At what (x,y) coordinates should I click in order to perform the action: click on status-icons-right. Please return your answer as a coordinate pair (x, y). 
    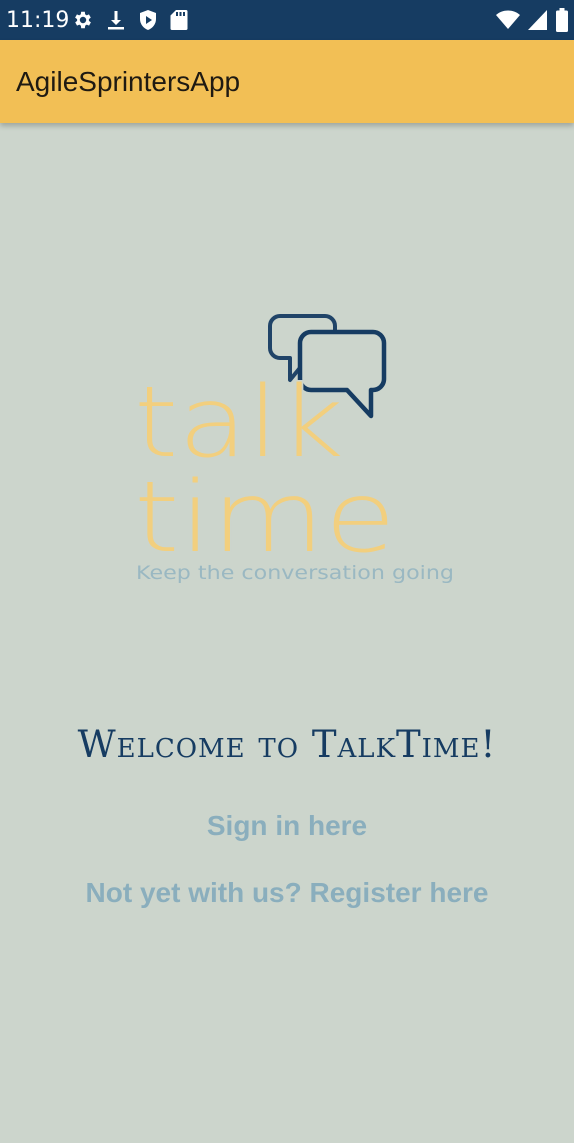
    Looking at the image, I should click on (532, 20).